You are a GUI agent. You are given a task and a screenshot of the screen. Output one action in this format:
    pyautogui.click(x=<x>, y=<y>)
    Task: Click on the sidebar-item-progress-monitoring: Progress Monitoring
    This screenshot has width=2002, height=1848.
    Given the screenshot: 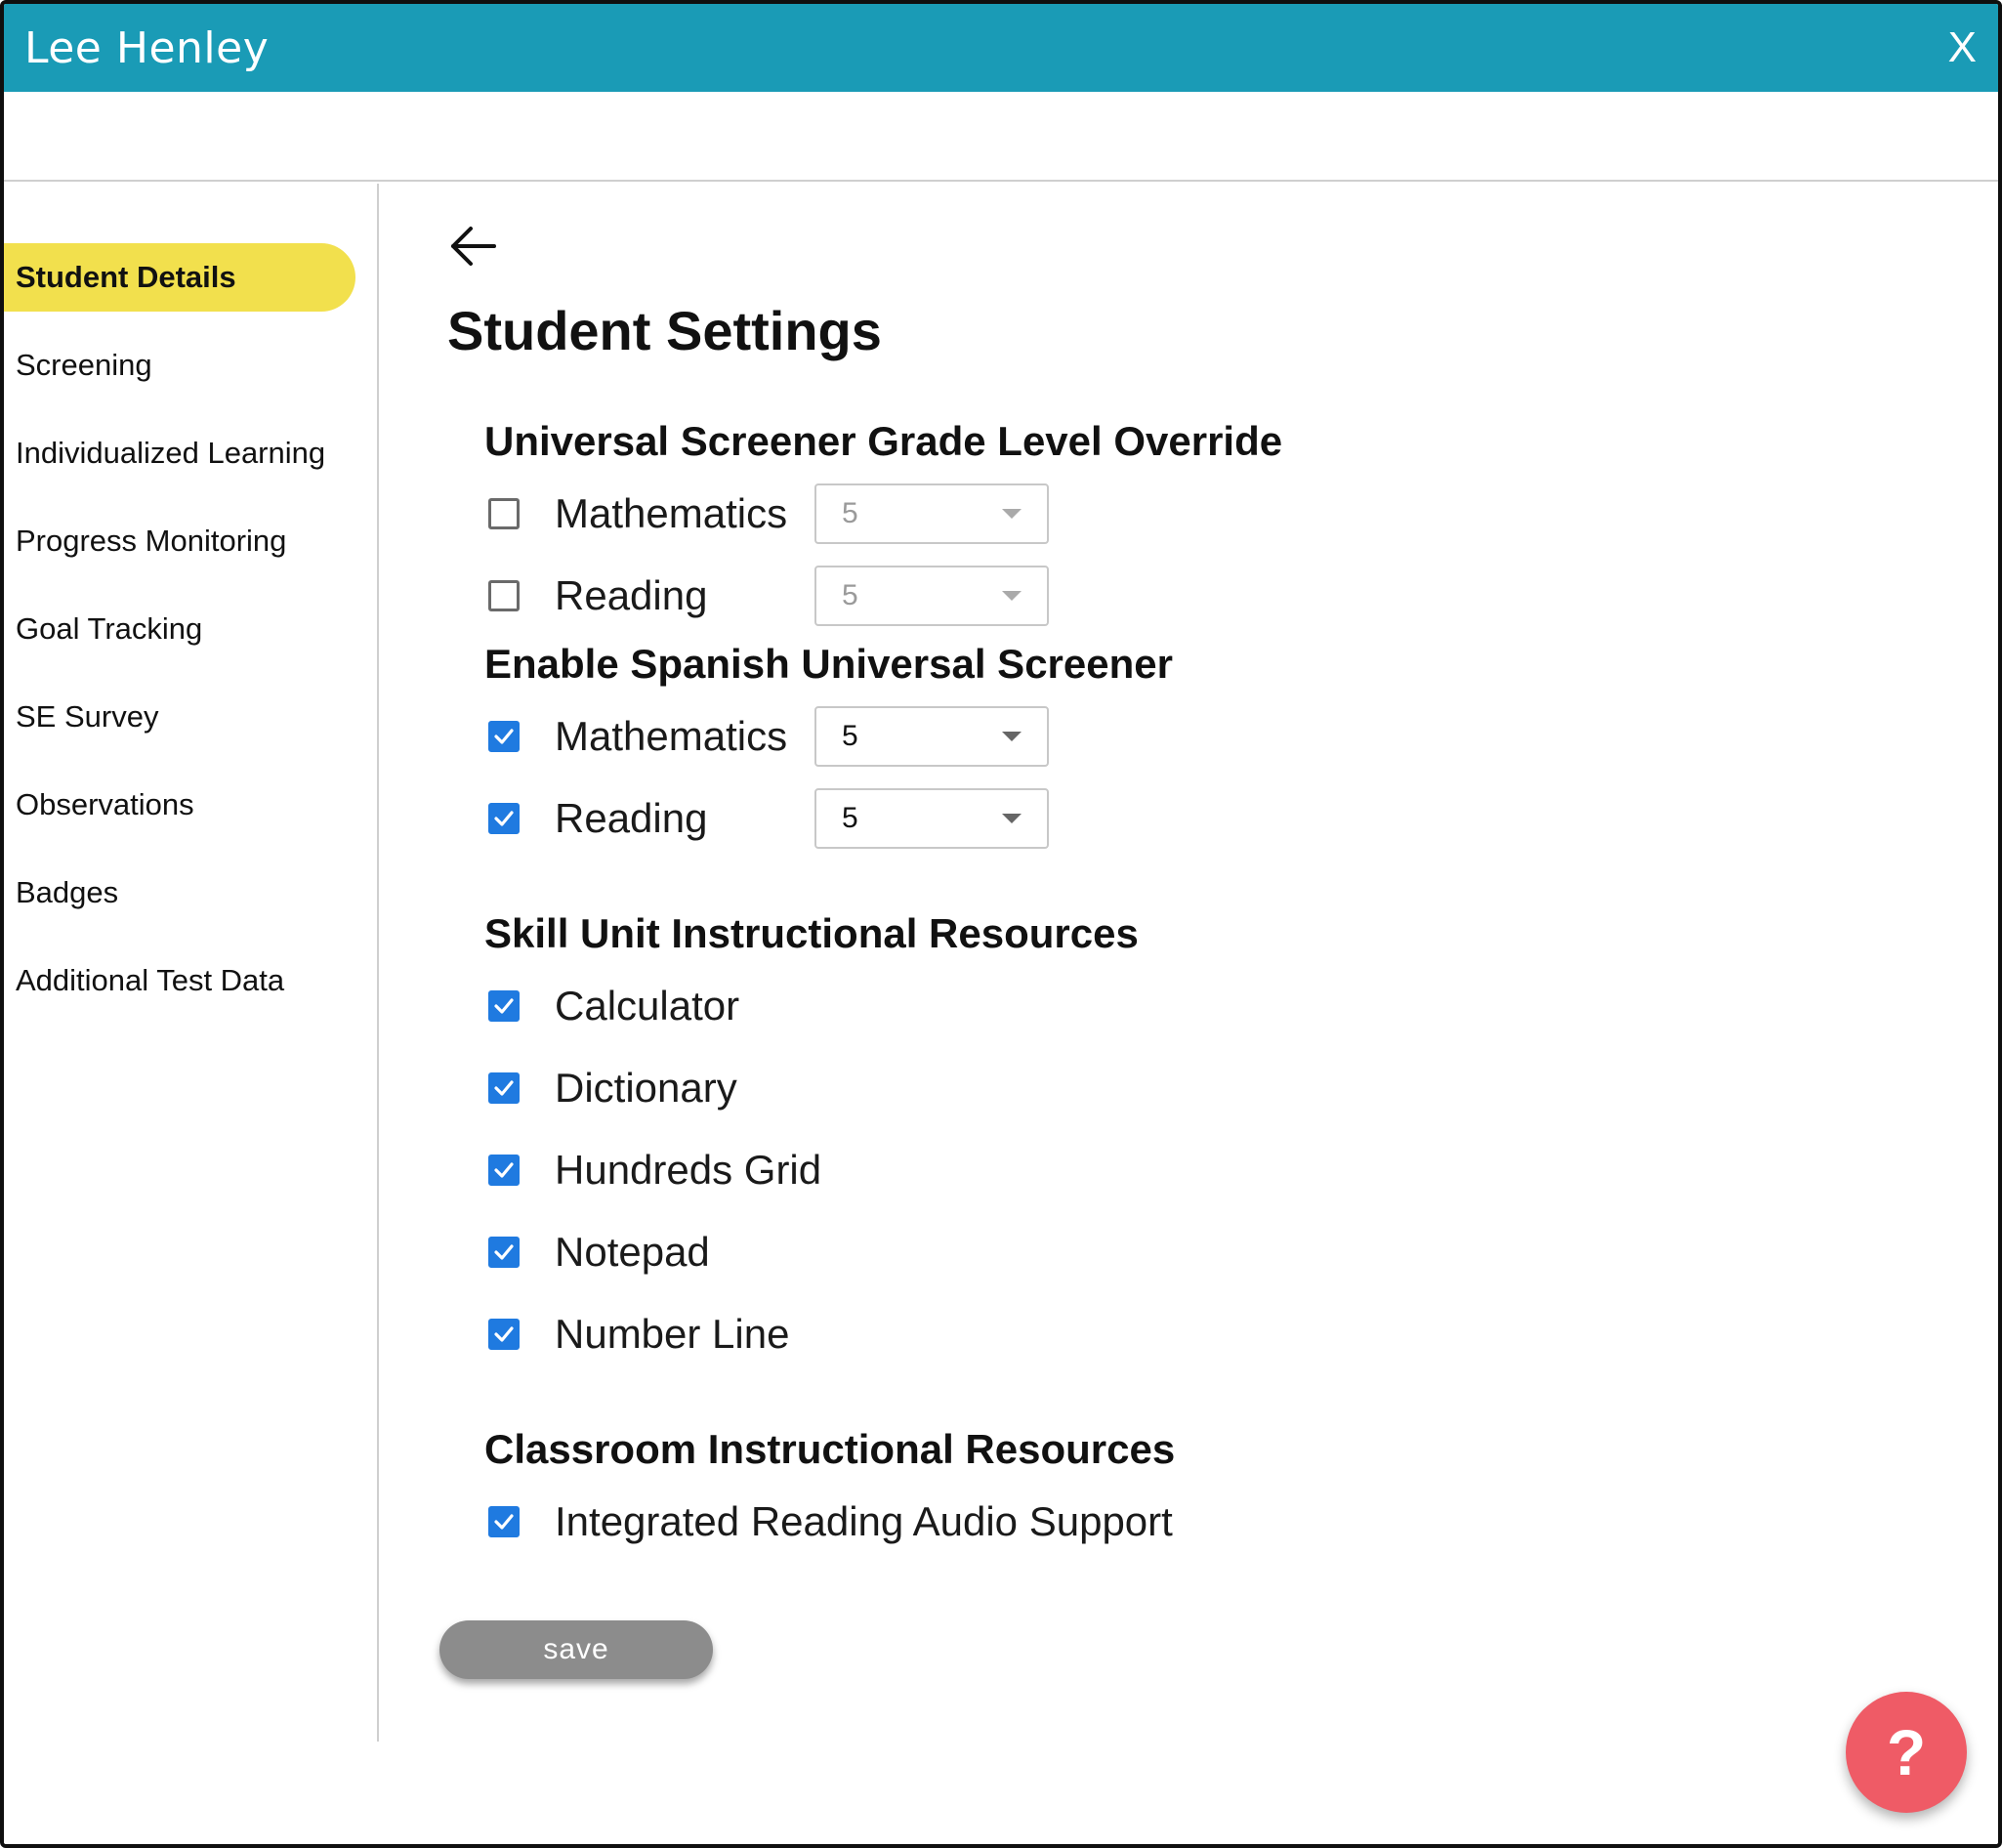 What is the action you would take?
    pyautogui.click(x=179, y=541)
    